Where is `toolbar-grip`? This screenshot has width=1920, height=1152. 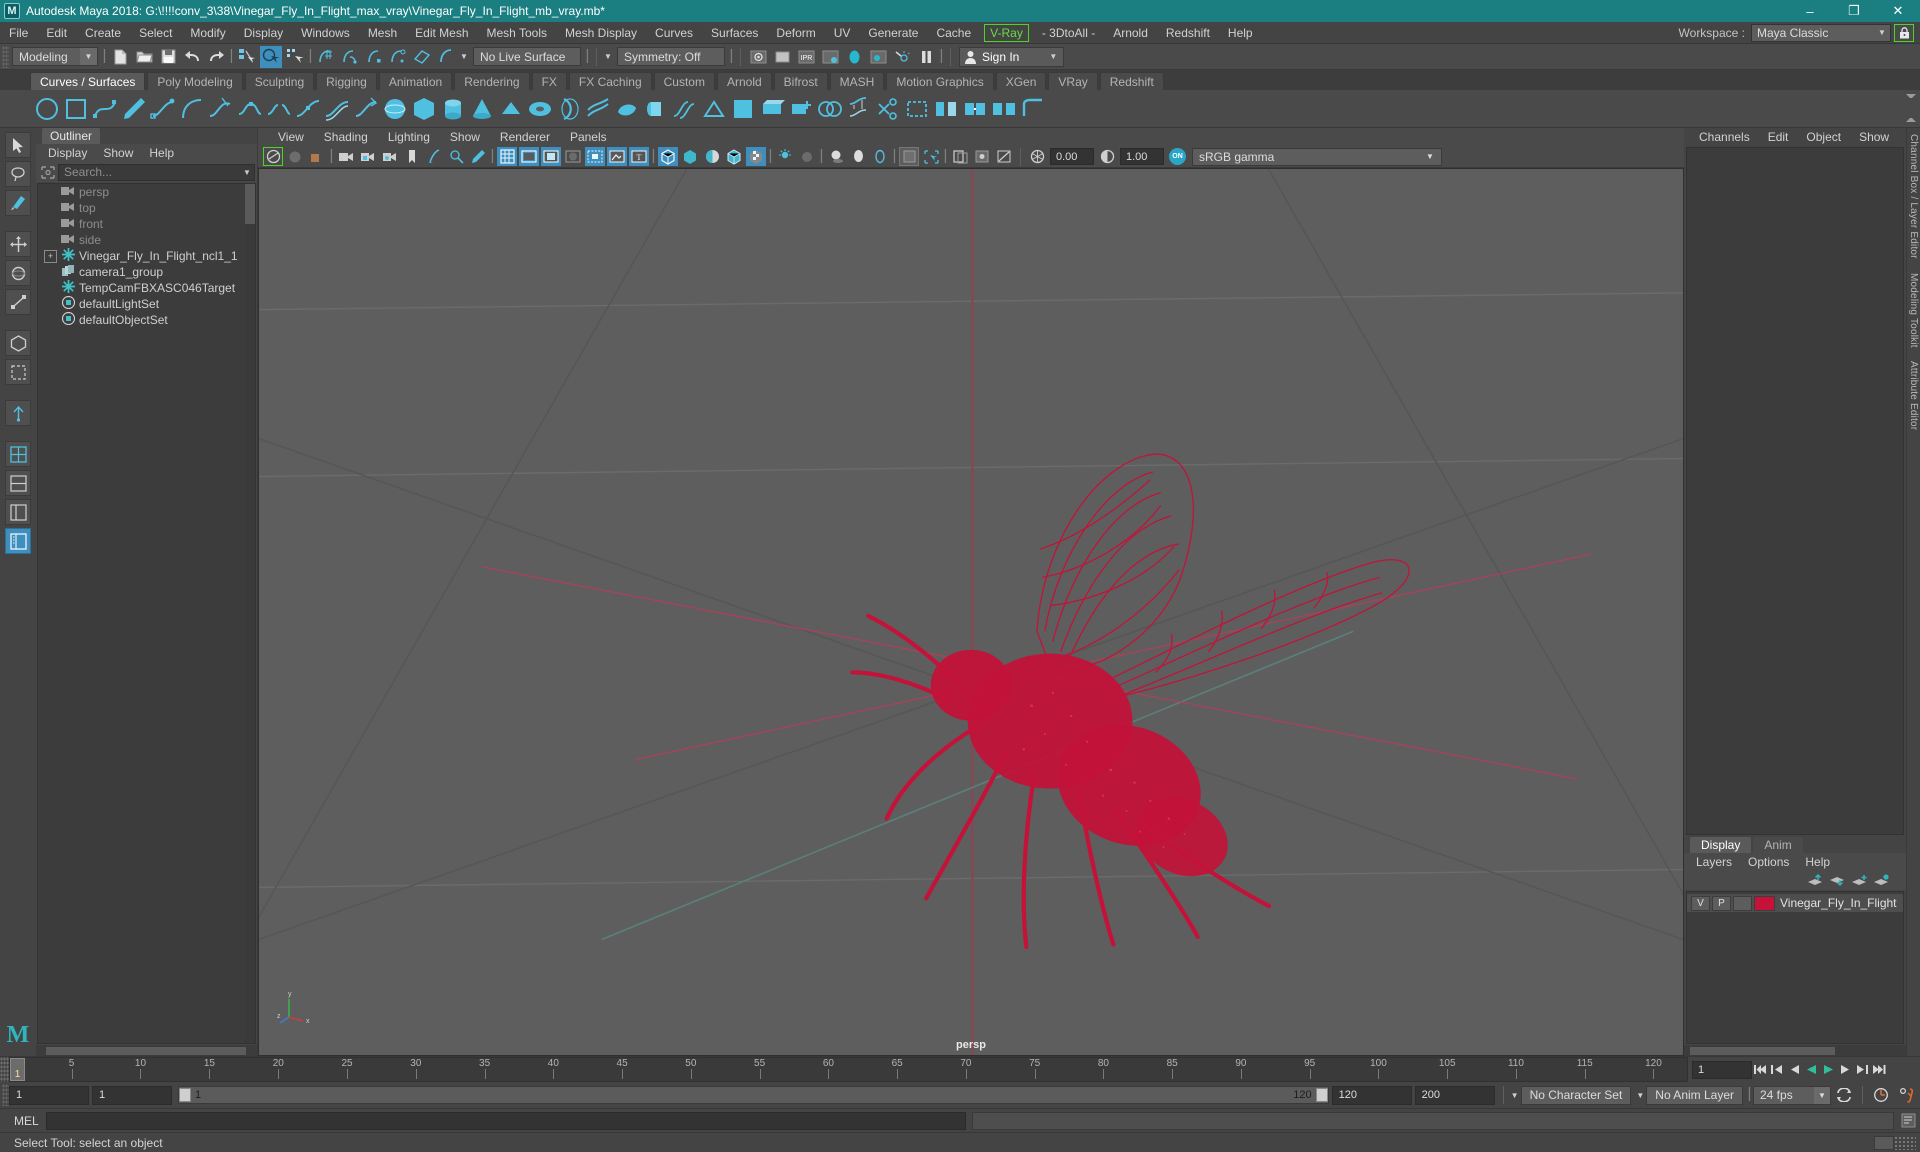 toolbar-grip is located at coordinates (5, 56).